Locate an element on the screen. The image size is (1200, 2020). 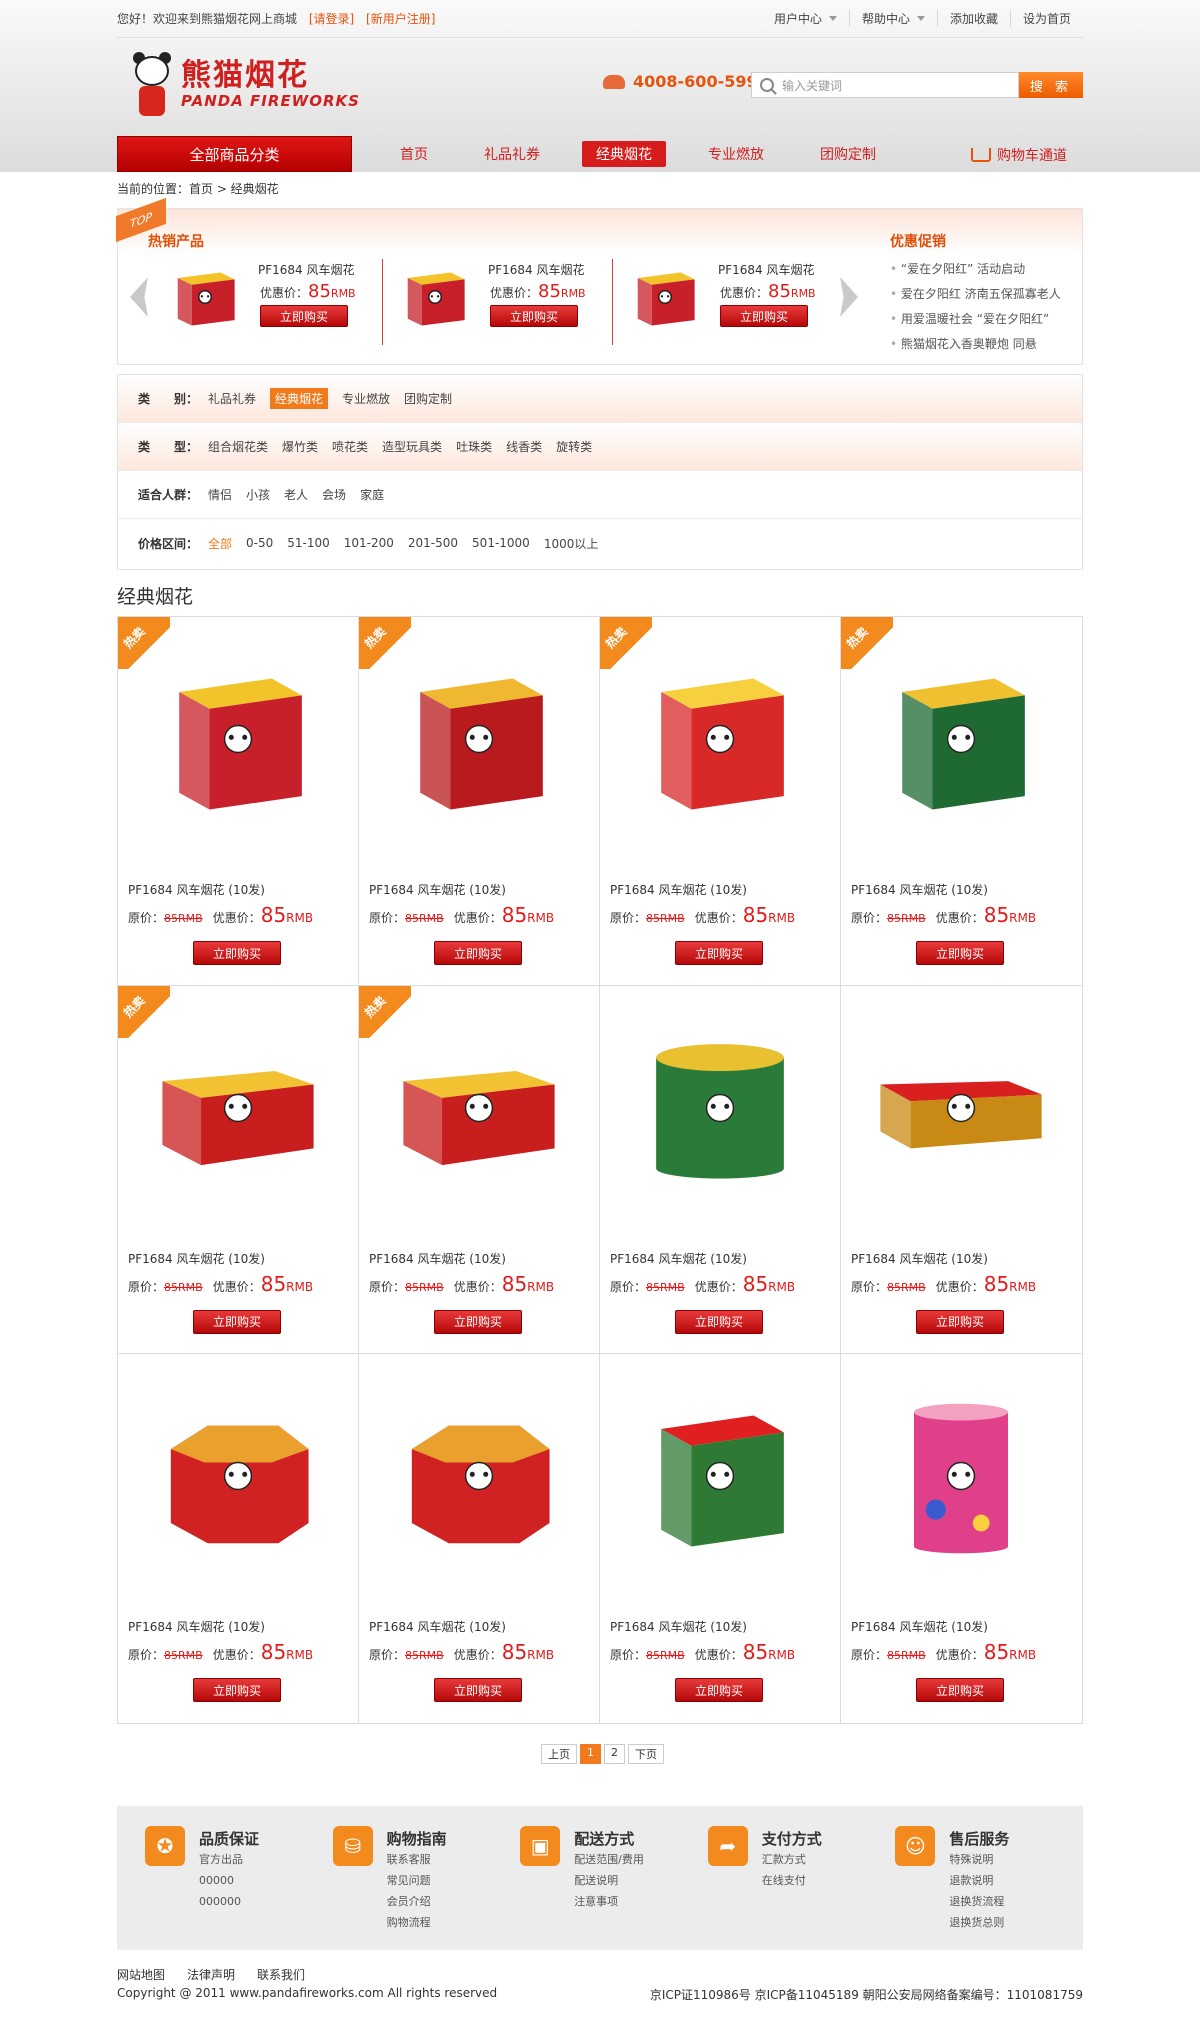
service-link: 退款说明 is located at coordinates (979, 1880).